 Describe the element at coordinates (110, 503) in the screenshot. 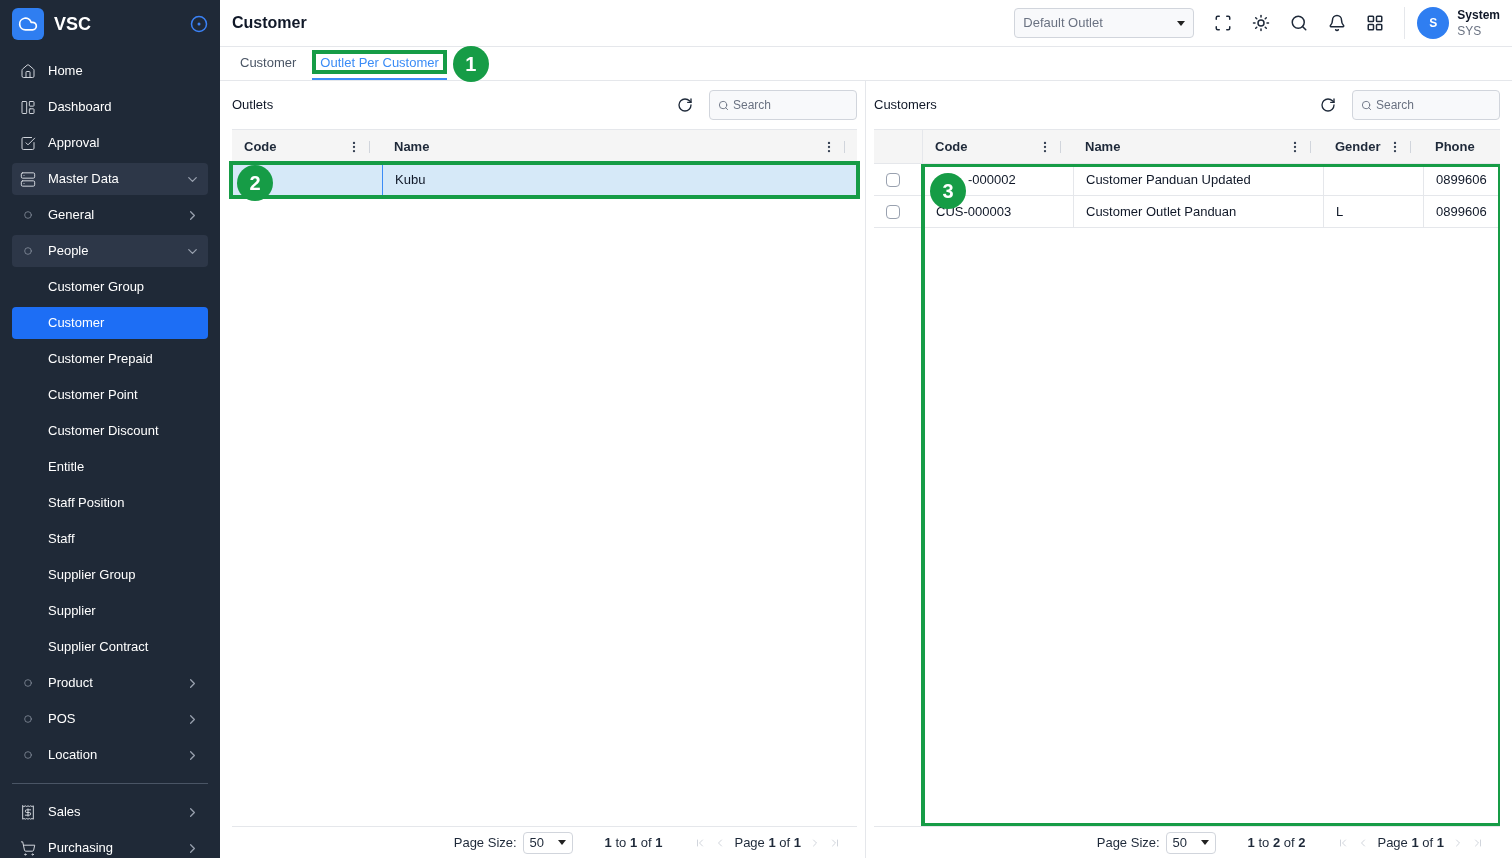

I see `sidebar-item: Staff Position` at that location.